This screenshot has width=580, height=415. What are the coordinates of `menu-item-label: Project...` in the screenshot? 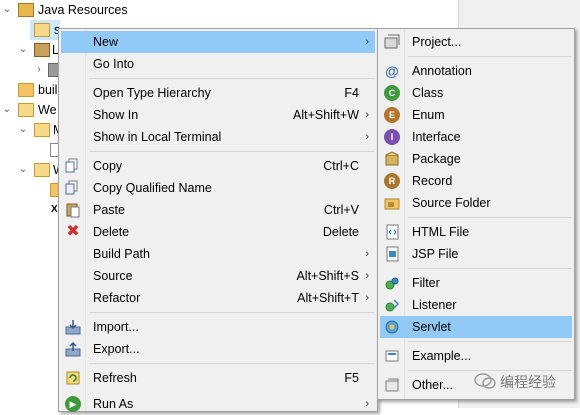 It's located at (437, 42).